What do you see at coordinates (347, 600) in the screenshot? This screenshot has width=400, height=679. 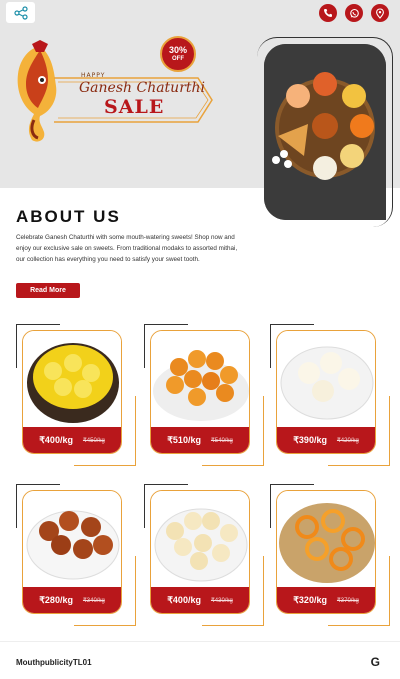 I see `product-original-price: ₹370/kg` at bounding box center [347, 600].